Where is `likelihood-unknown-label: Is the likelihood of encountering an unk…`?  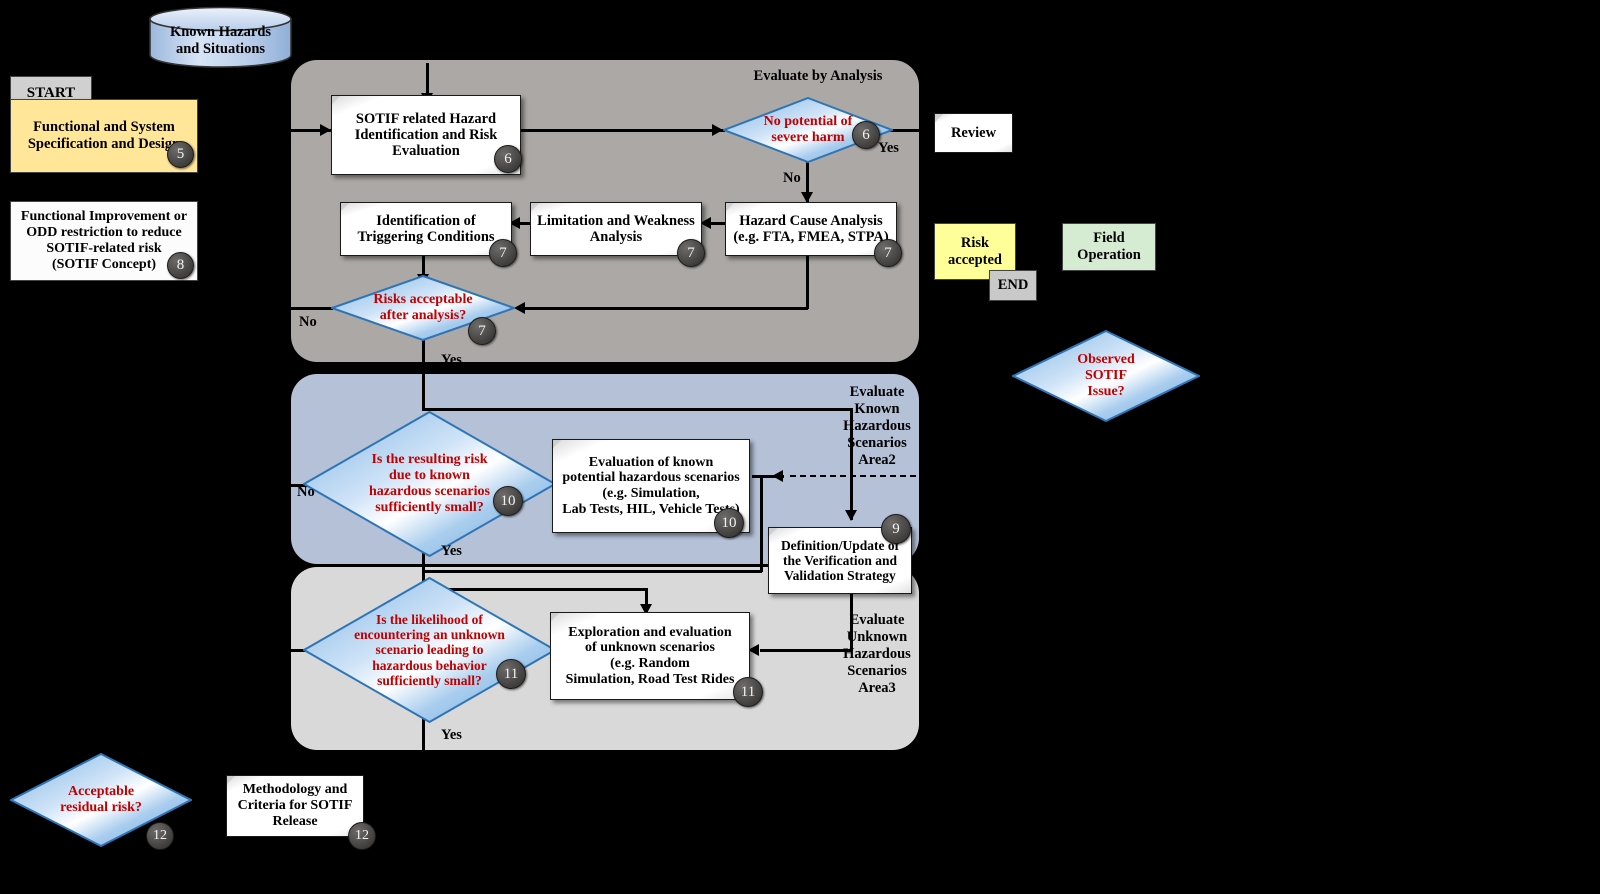 likelihood-unknown-label: Is the likelihood of encountering an unk… is located at coordinates (429, 650).